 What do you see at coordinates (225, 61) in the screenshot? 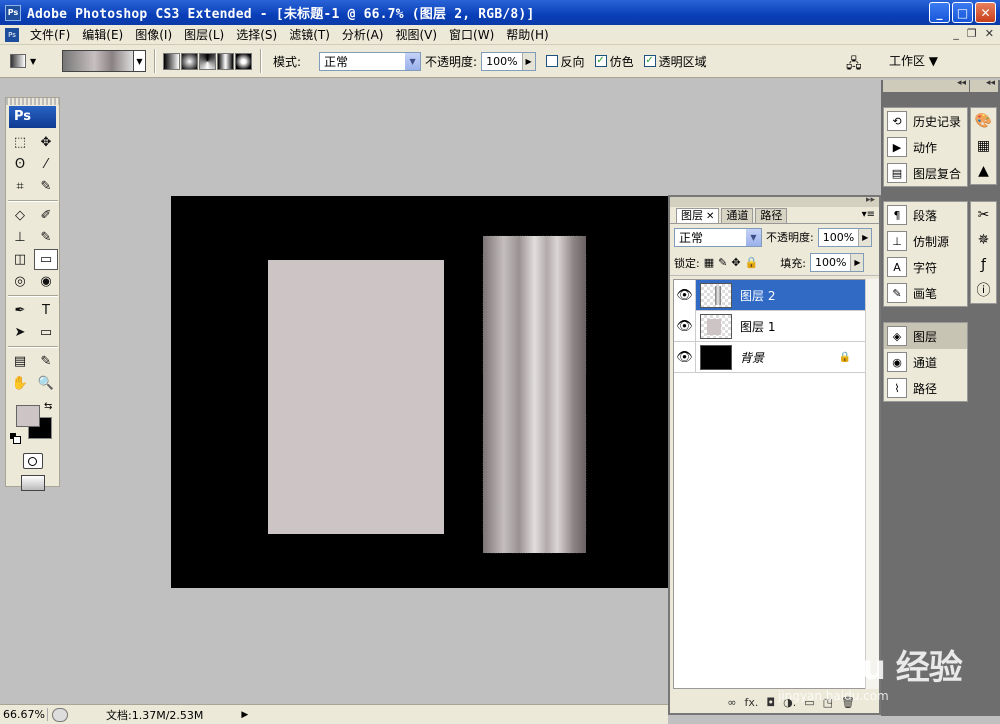
I see `reflected-gradient-button` at bounding box center [225, 61].